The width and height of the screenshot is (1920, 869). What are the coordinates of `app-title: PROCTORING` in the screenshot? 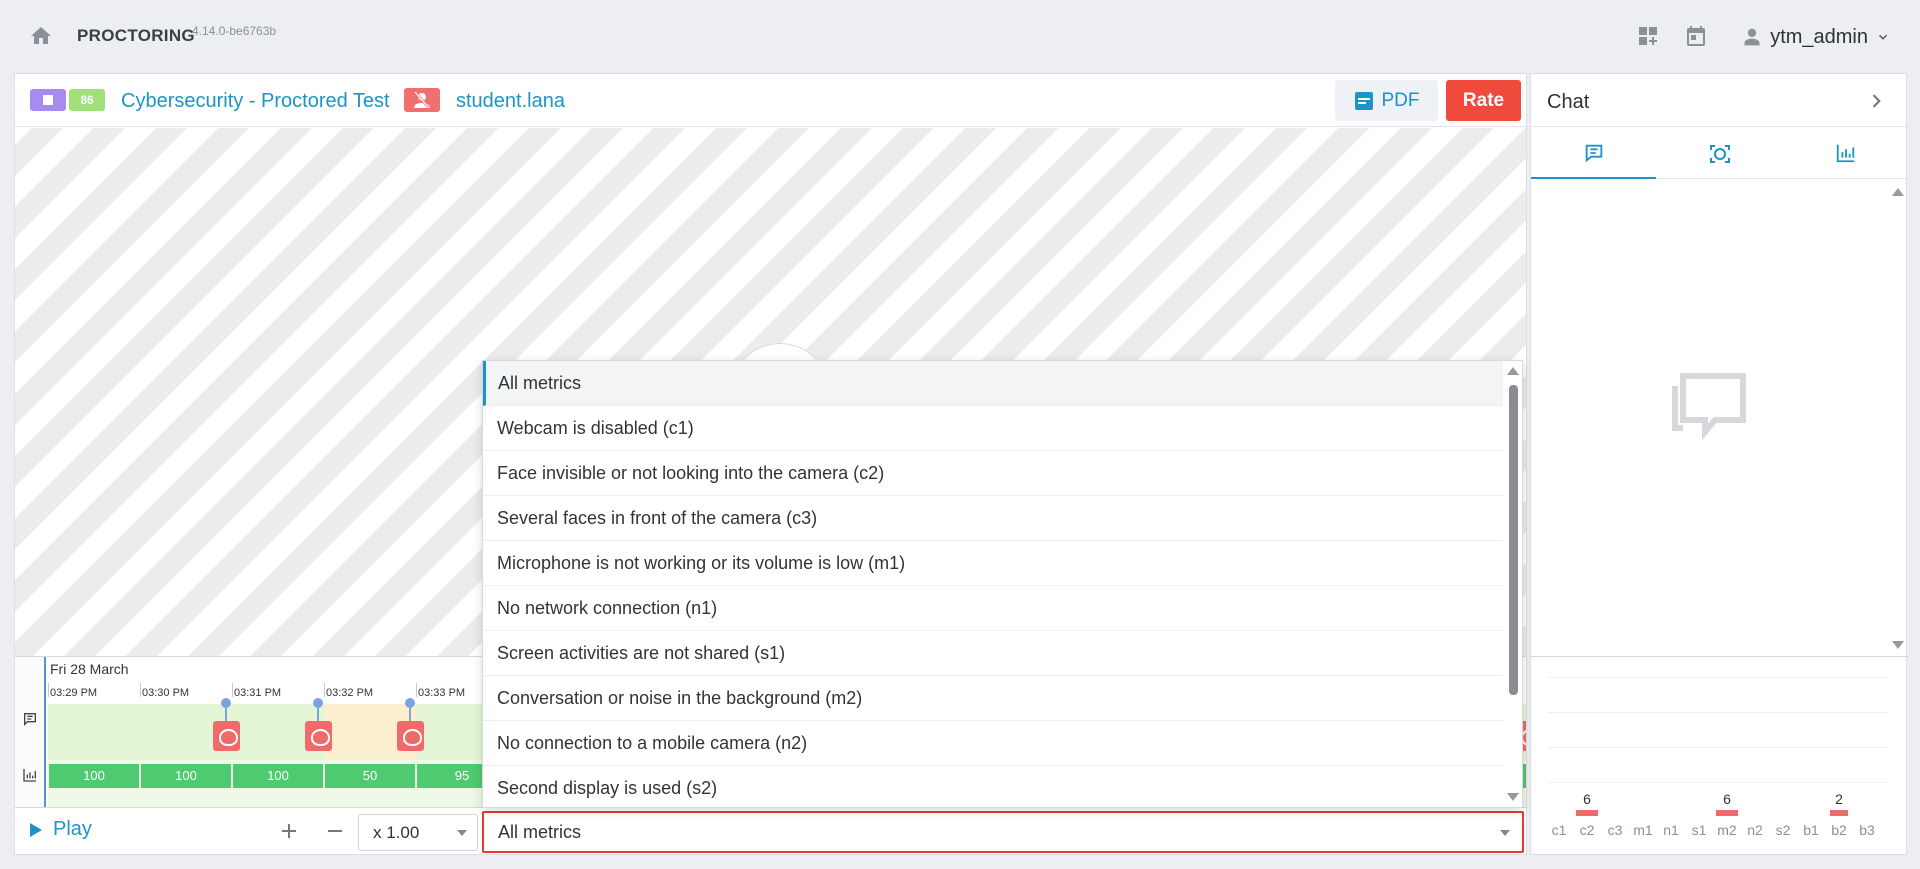 It's located at (136, 35).